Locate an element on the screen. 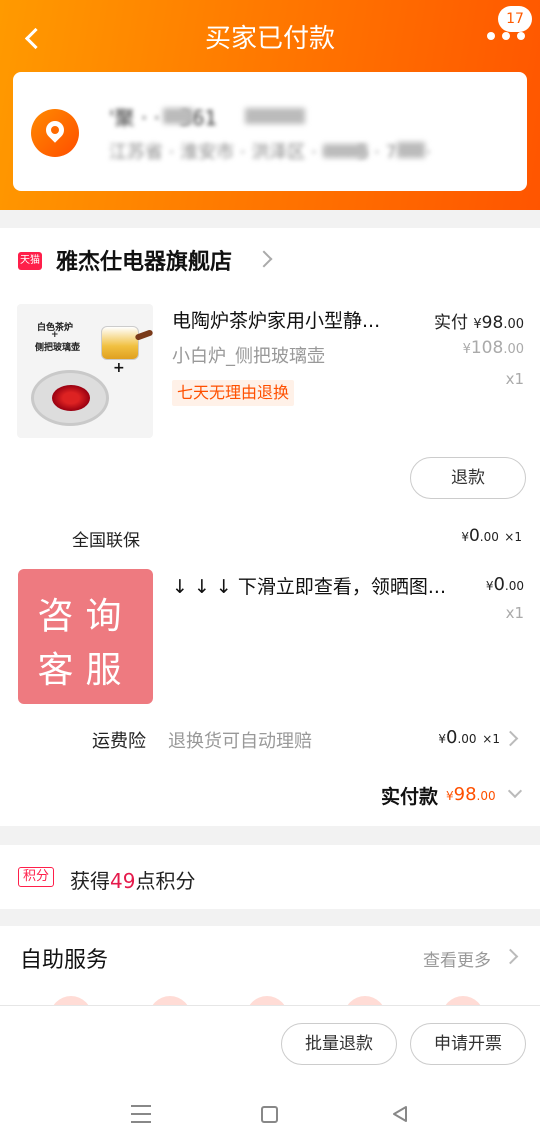  self-service-section: 自助服务 查看更多 is located at coordinates (270, 966).